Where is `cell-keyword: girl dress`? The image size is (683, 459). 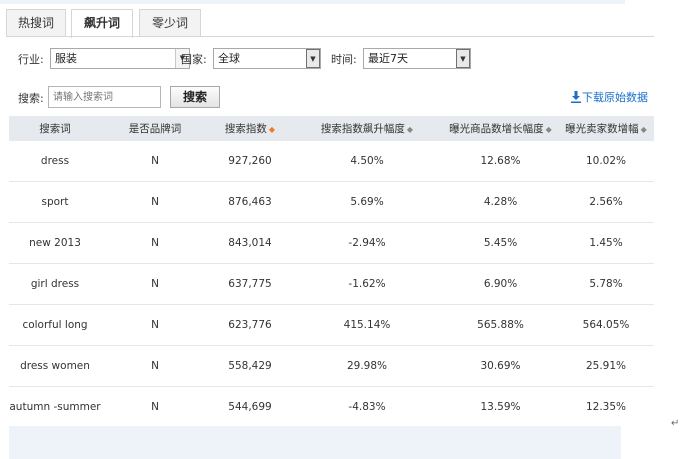 cell-keyword: girl dress is located at coordinates (55, 284).